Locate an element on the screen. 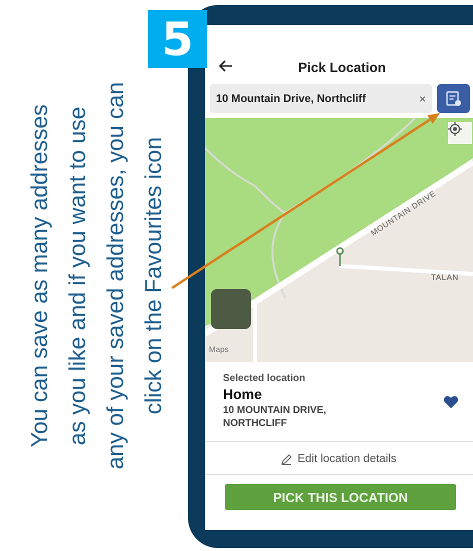 The image size is (473, 551). address-search-field: 10 Mountain Drive, Northcliff × is located at coordinates (321, 98).